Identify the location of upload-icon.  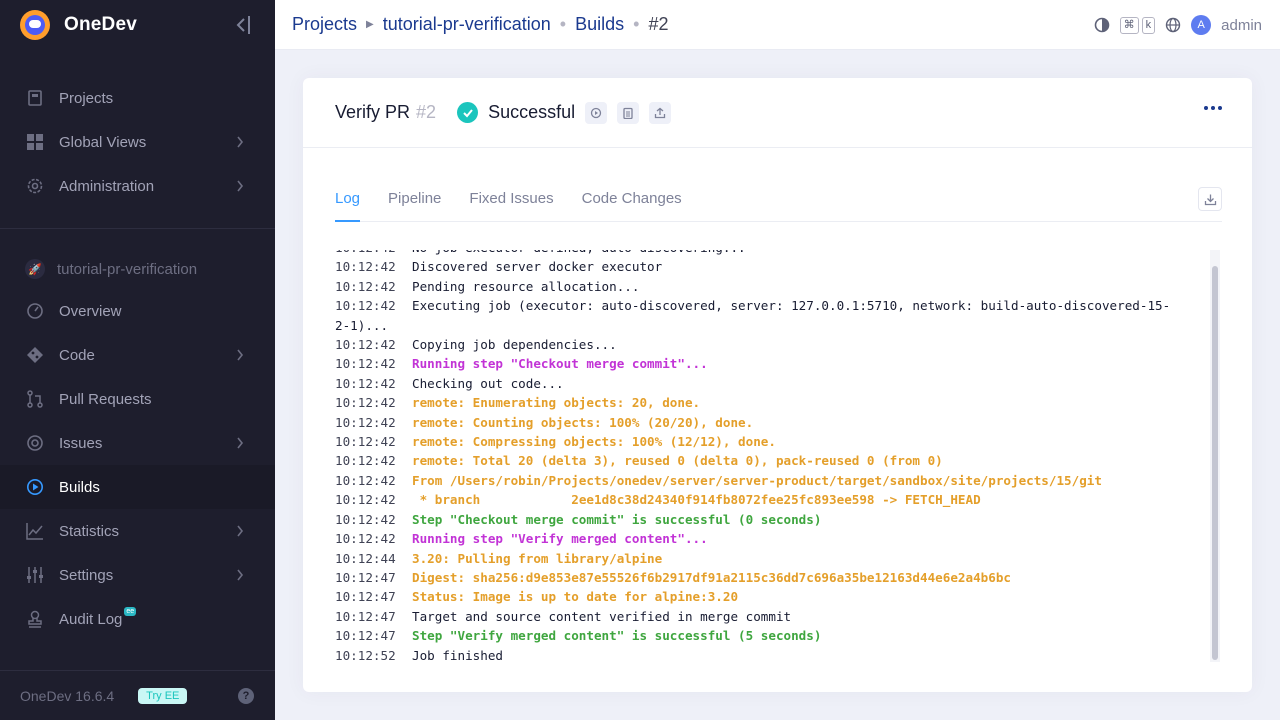
(660, 112).